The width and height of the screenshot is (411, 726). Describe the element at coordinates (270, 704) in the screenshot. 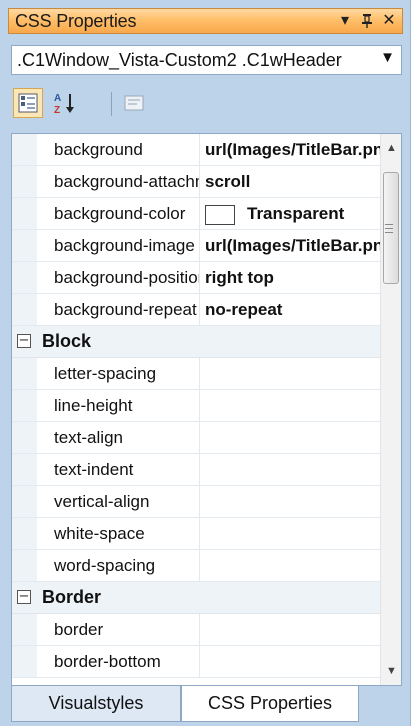

I see `tab-css-properties: CSS Properties` at that location.